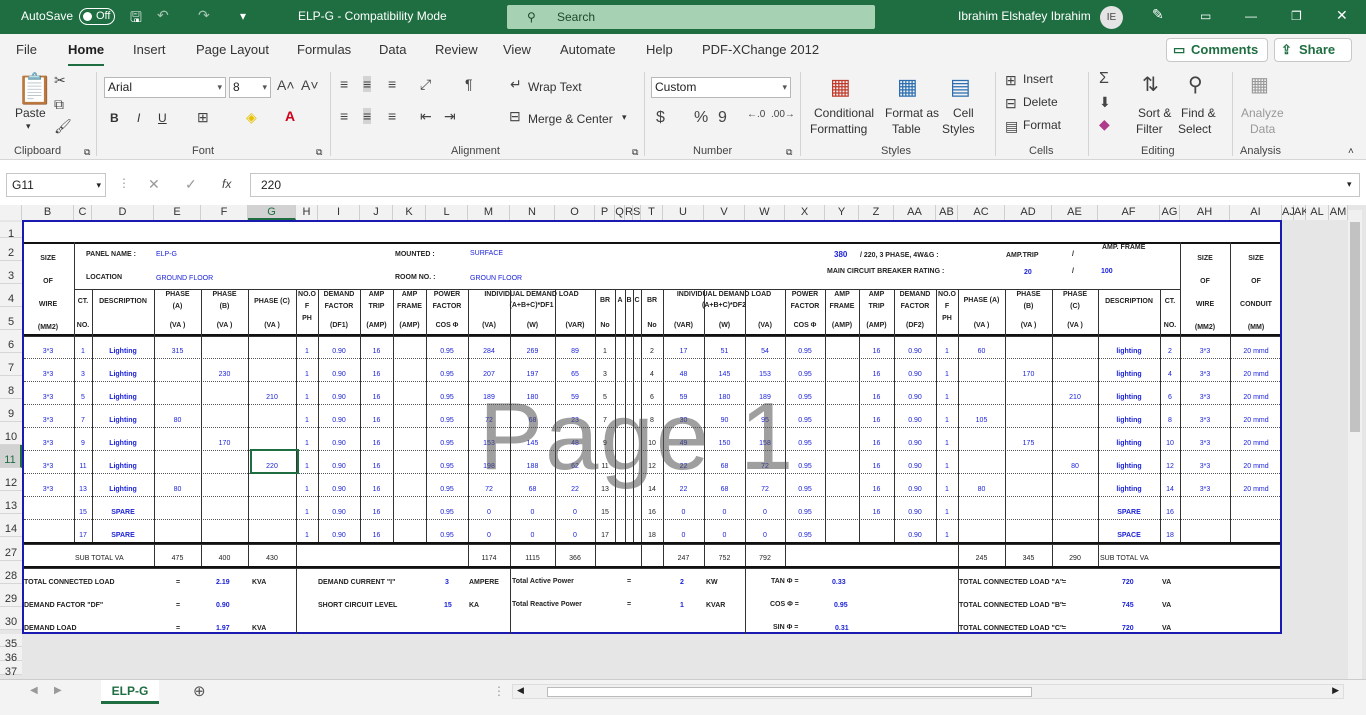  Describe the element at coordinates (177, 558) in the screenshot. I see `subtotal-phase-a: 475` at that location.